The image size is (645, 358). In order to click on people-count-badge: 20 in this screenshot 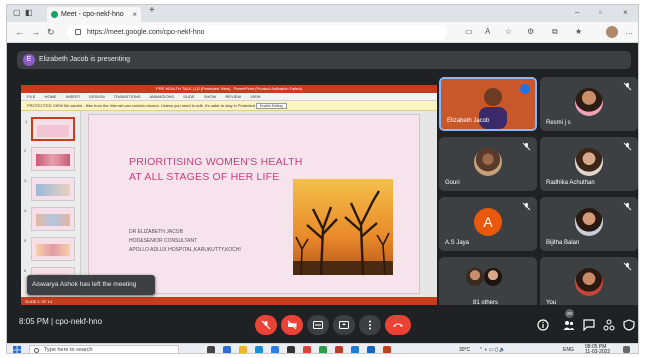, I will do `click(569, 313)`.